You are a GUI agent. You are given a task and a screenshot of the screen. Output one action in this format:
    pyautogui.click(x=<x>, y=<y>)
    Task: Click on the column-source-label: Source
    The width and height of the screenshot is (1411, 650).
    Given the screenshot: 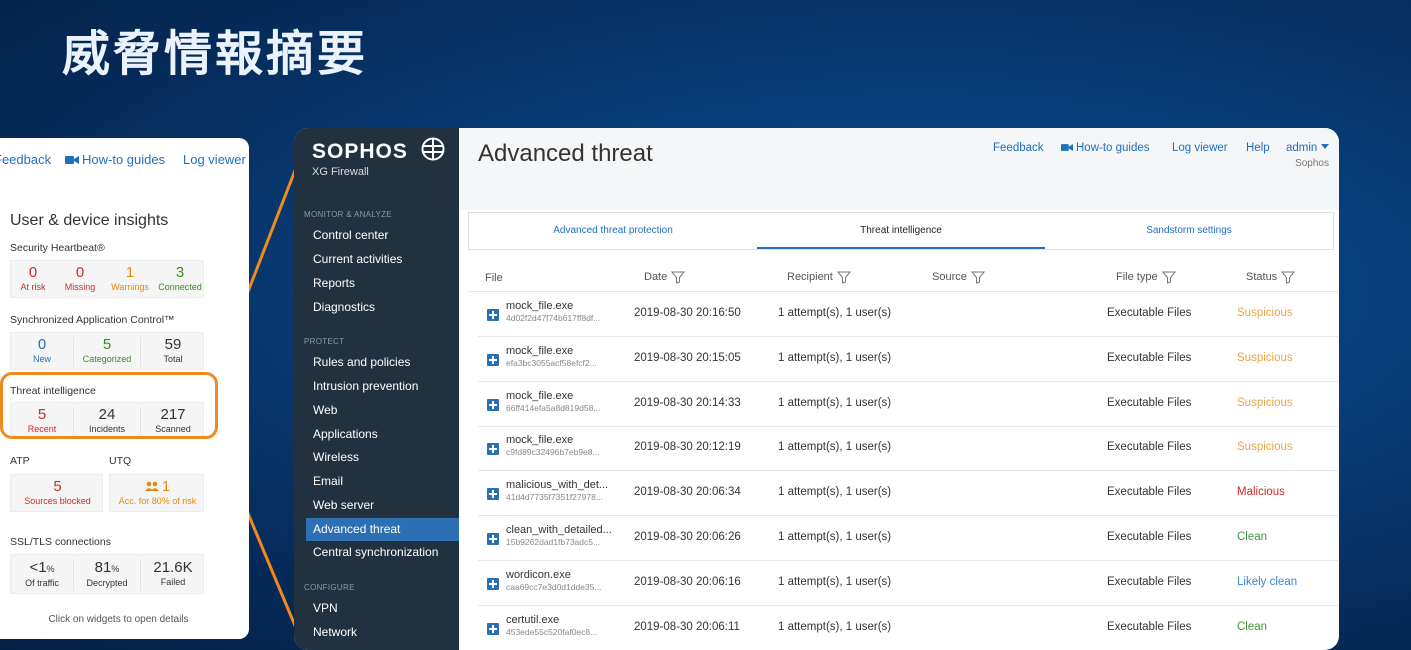 What is the action you would take?
    pyautogui.click(x=949, y=276)
    